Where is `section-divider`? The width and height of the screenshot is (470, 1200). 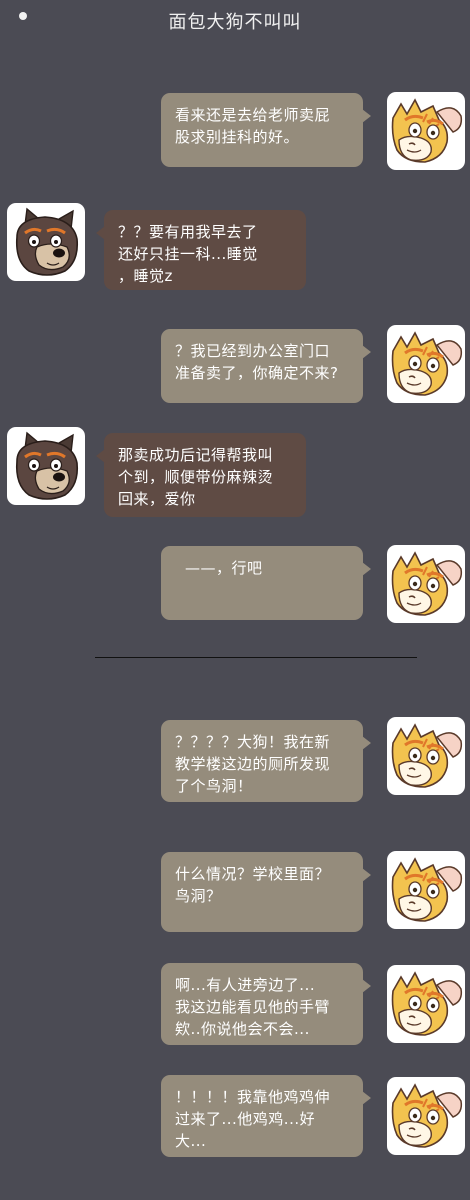
section-divider is located at coordinates (256, 657).